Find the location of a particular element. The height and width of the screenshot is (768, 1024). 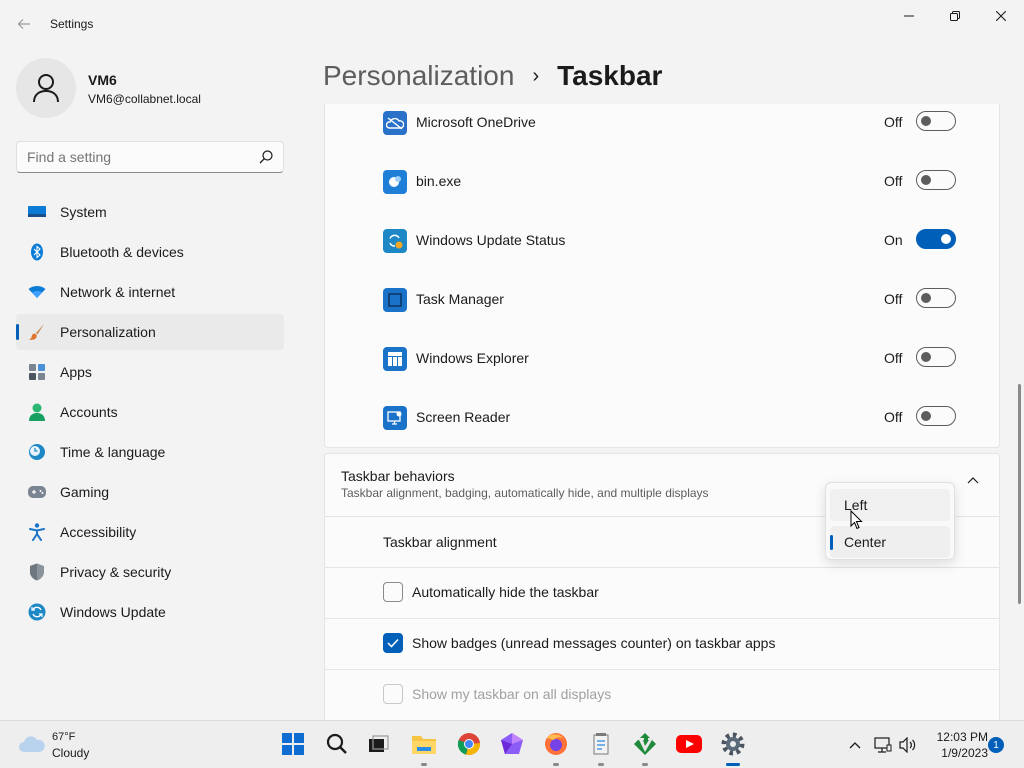

person-icon is located at coordinates (37, 412).